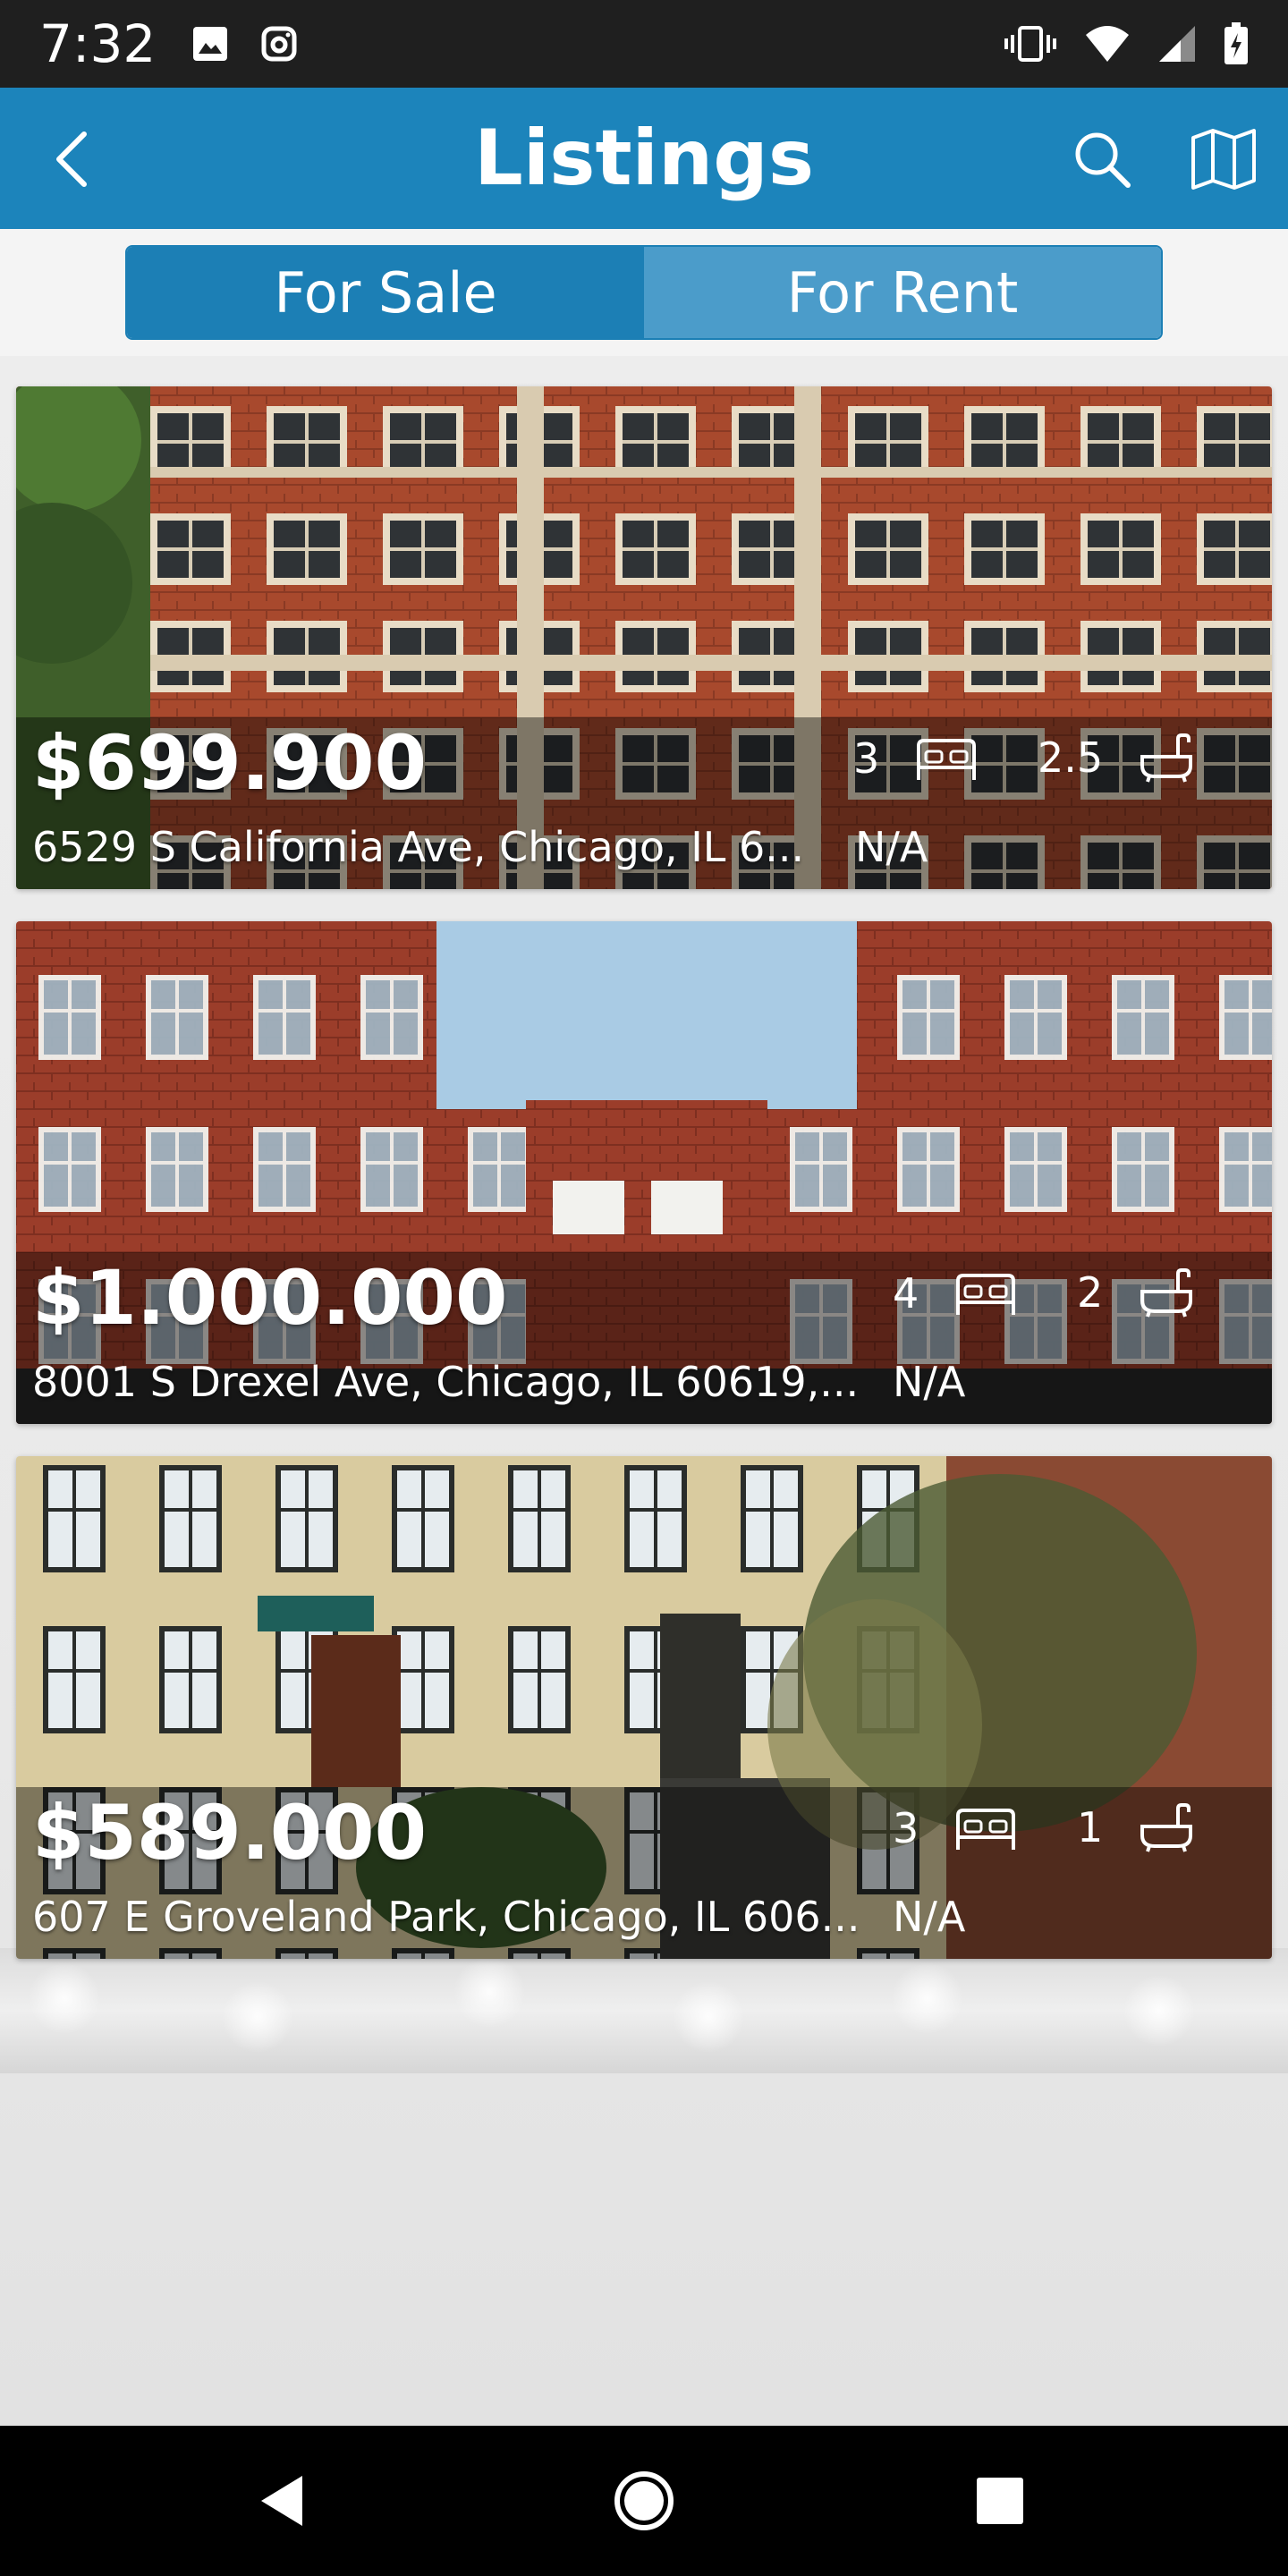 The image size is (1288, 2576). Describe the element at coordinates (644, 158) in the screenshot. I see `app-bar: Listings` at that location.